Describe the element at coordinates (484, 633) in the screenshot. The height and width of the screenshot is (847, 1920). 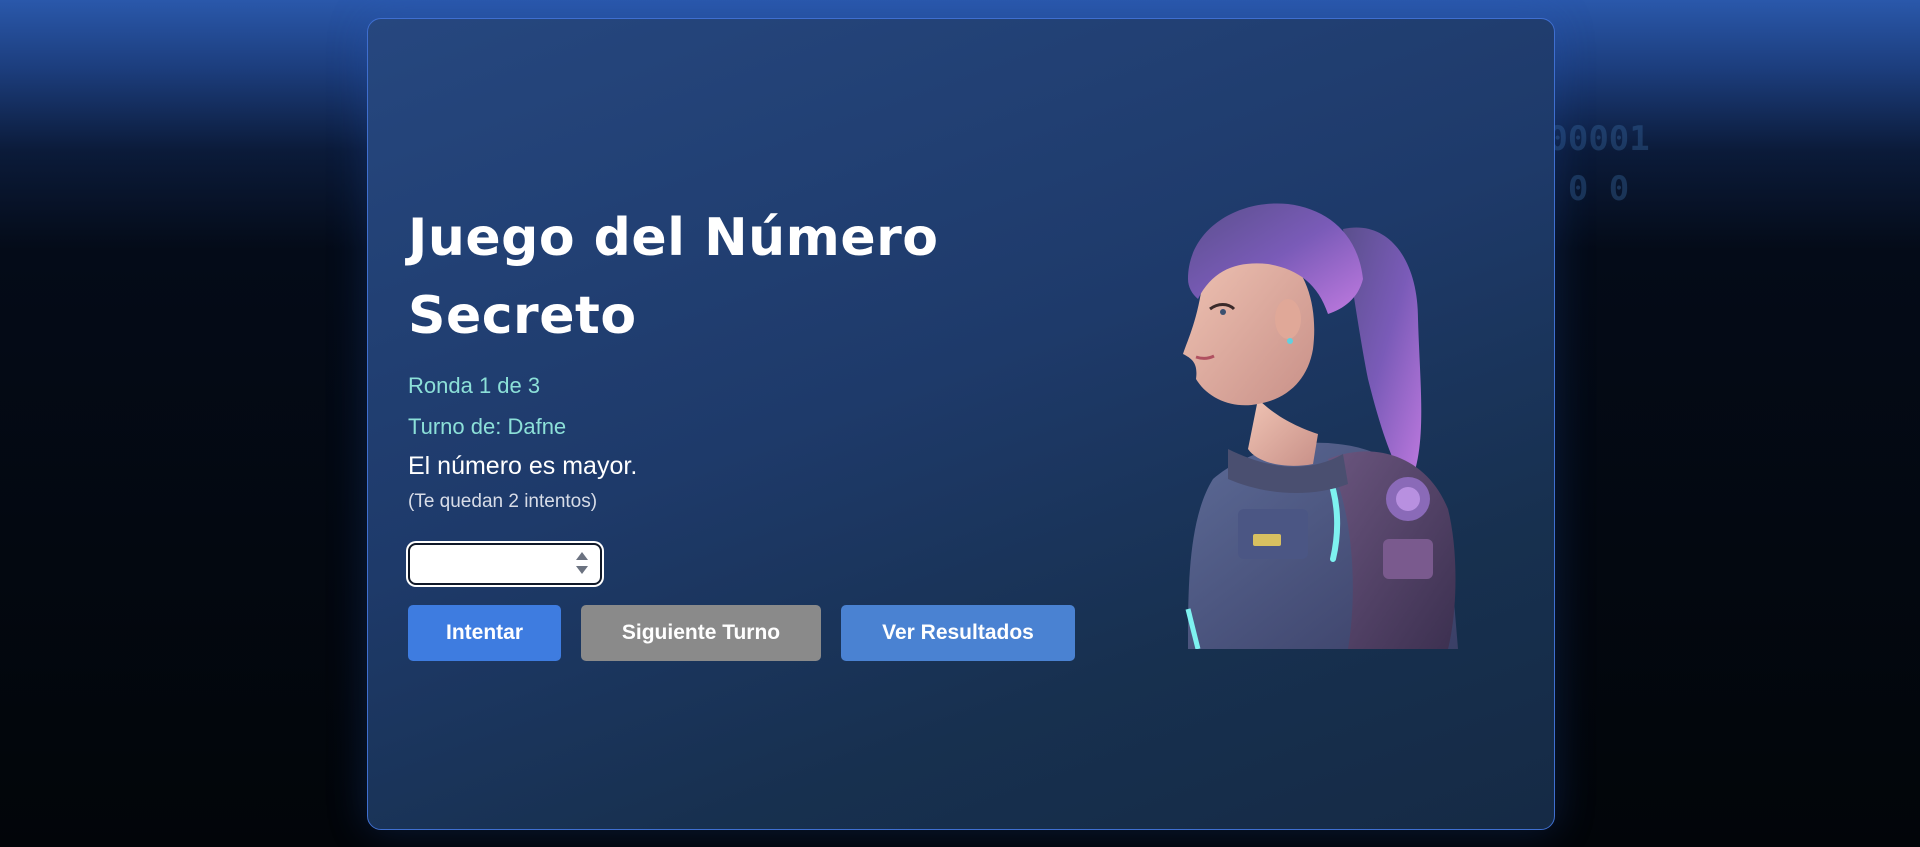
I see `try-button: Intentar` at that location.